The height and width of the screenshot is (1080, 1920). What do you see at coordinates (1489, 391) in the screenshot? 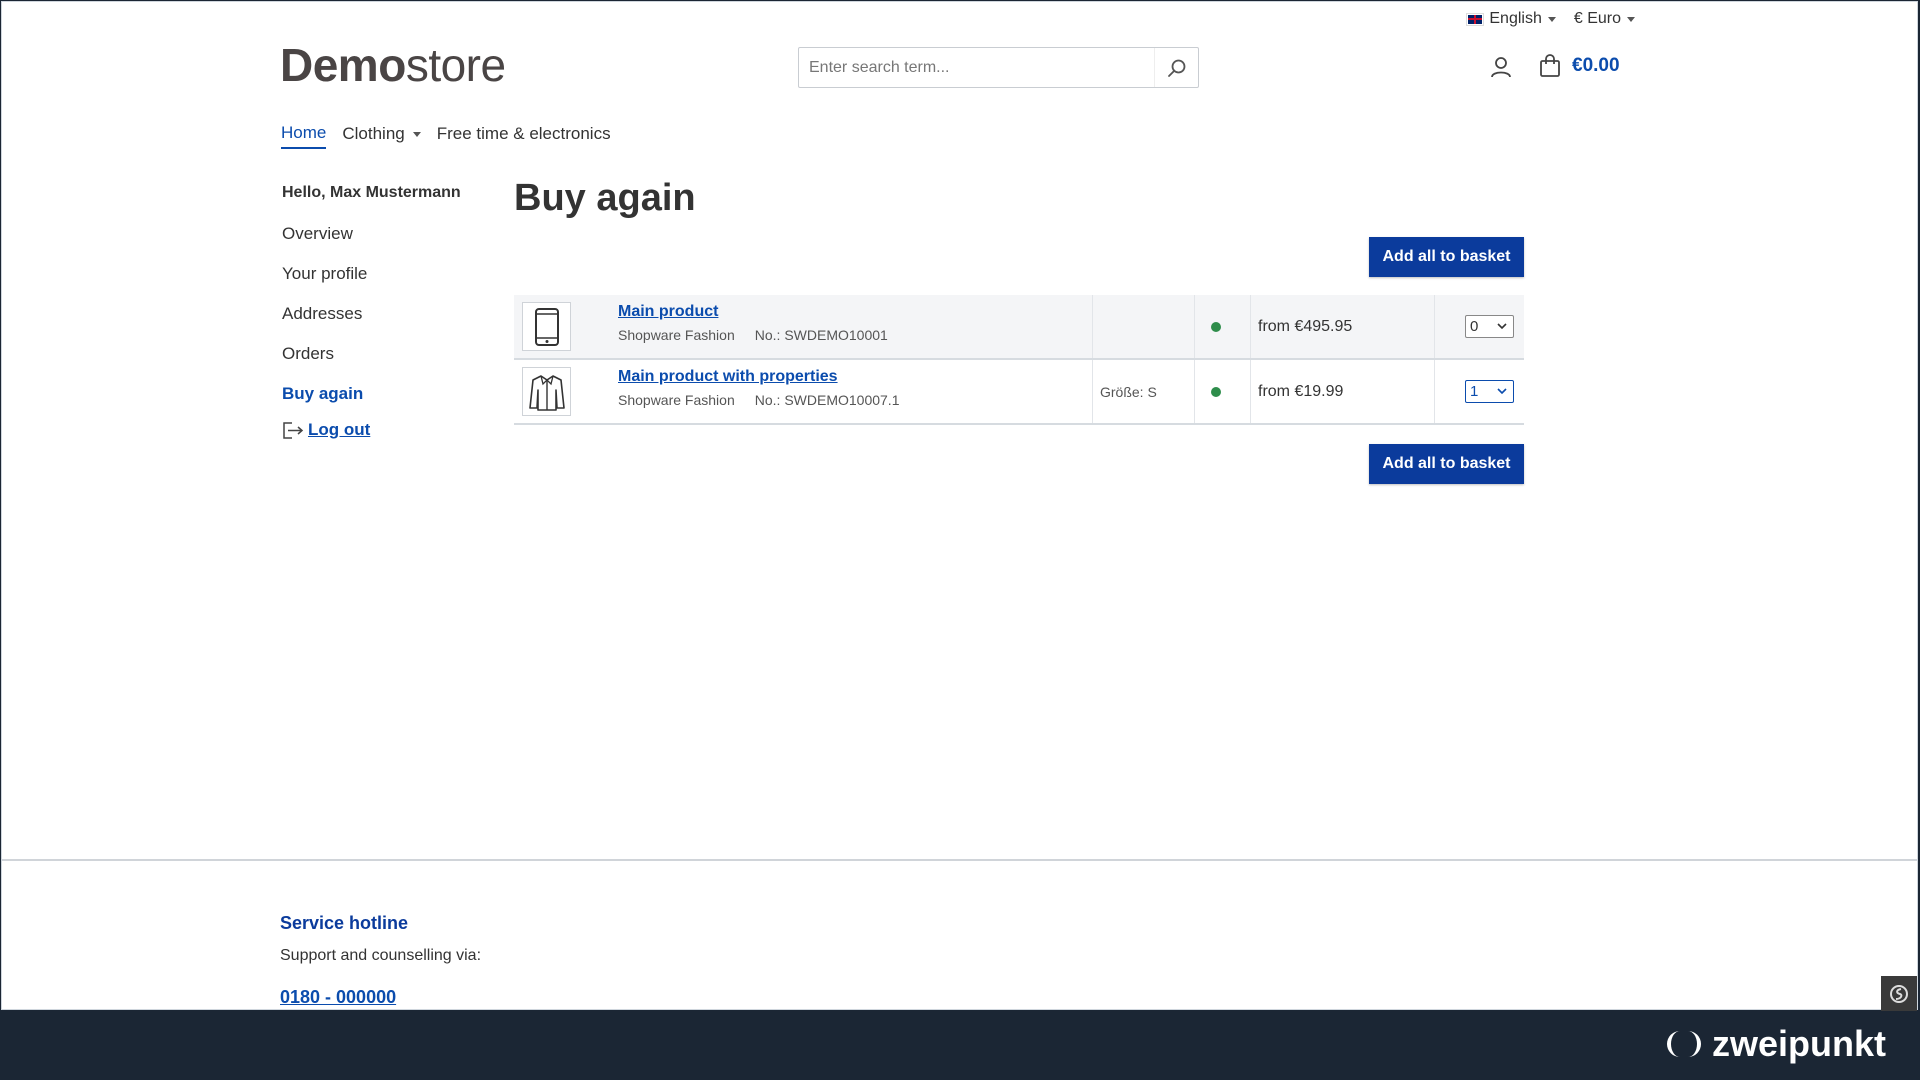
I see `quantity-select: 1` at bounding box center [1489, 391].